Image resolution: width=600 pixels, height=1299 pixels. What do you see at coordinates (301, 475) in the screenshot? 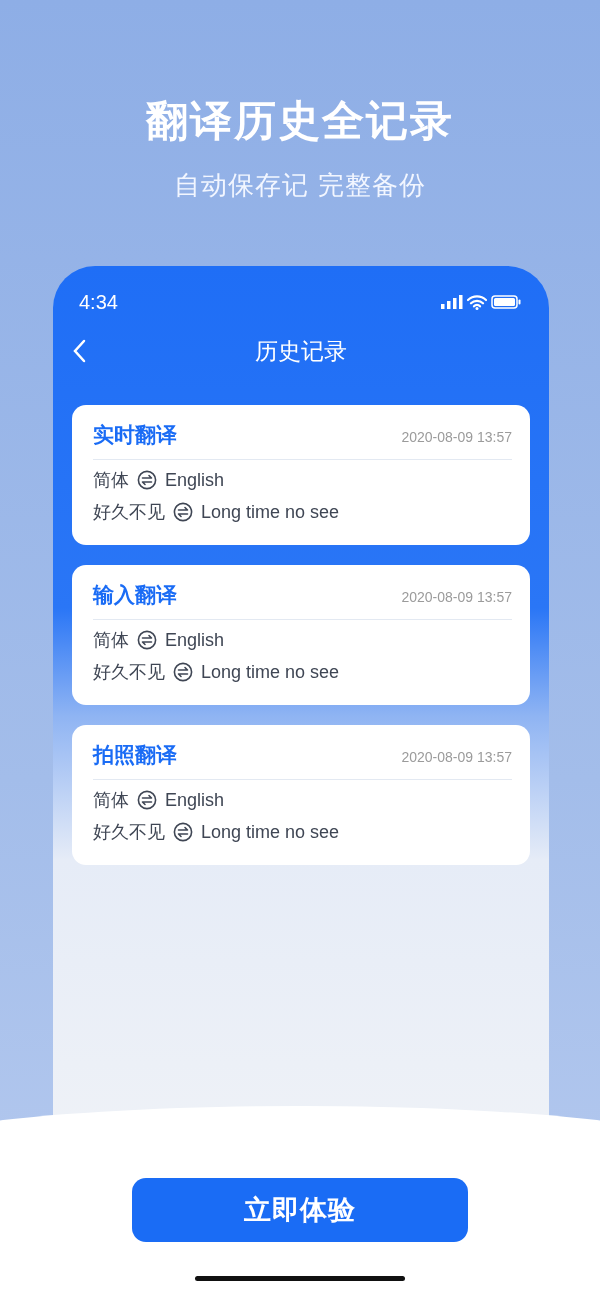
I see `record-card: 实时翻译 2020-08-09 13:57 简体 English 好久不见 Long time no see` at bounding box center [301, 475].